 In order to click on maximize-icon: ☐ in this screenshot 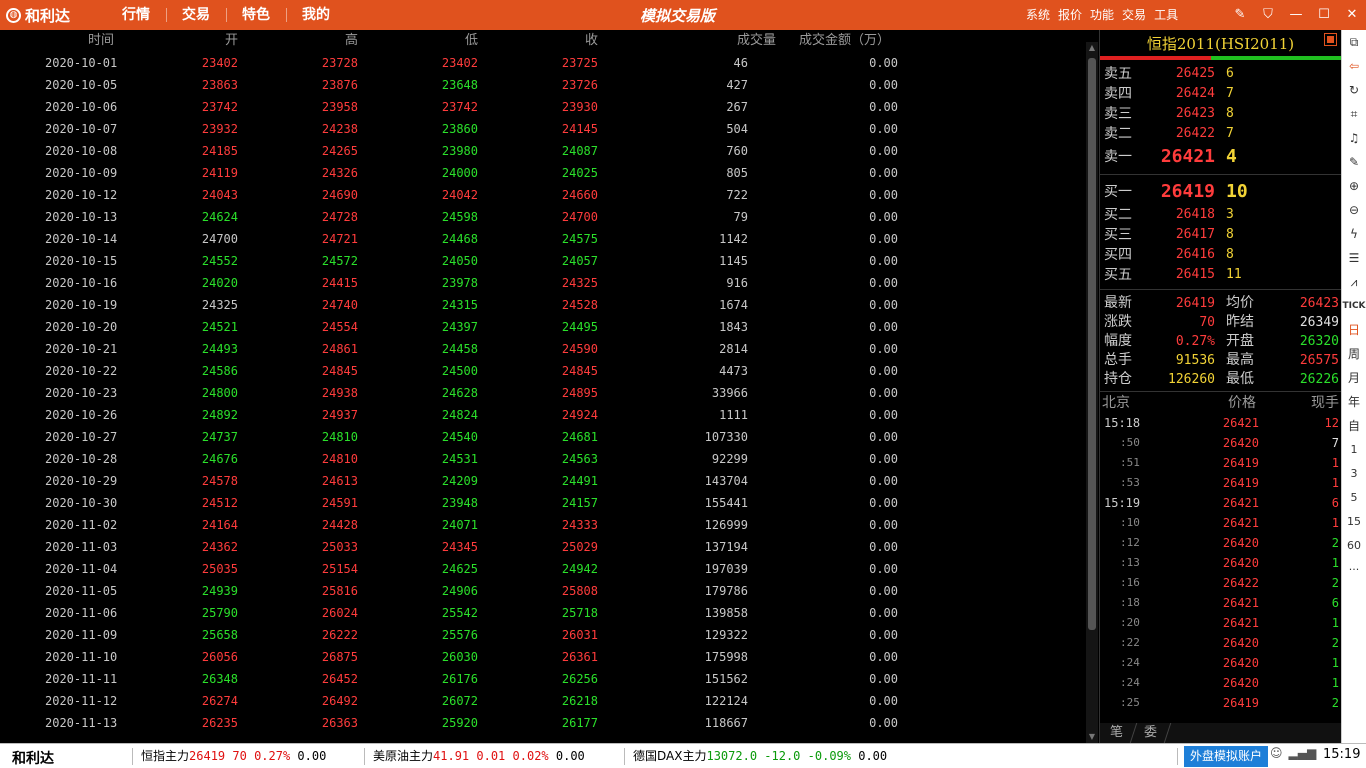, I will do `click(1324, 15)`.